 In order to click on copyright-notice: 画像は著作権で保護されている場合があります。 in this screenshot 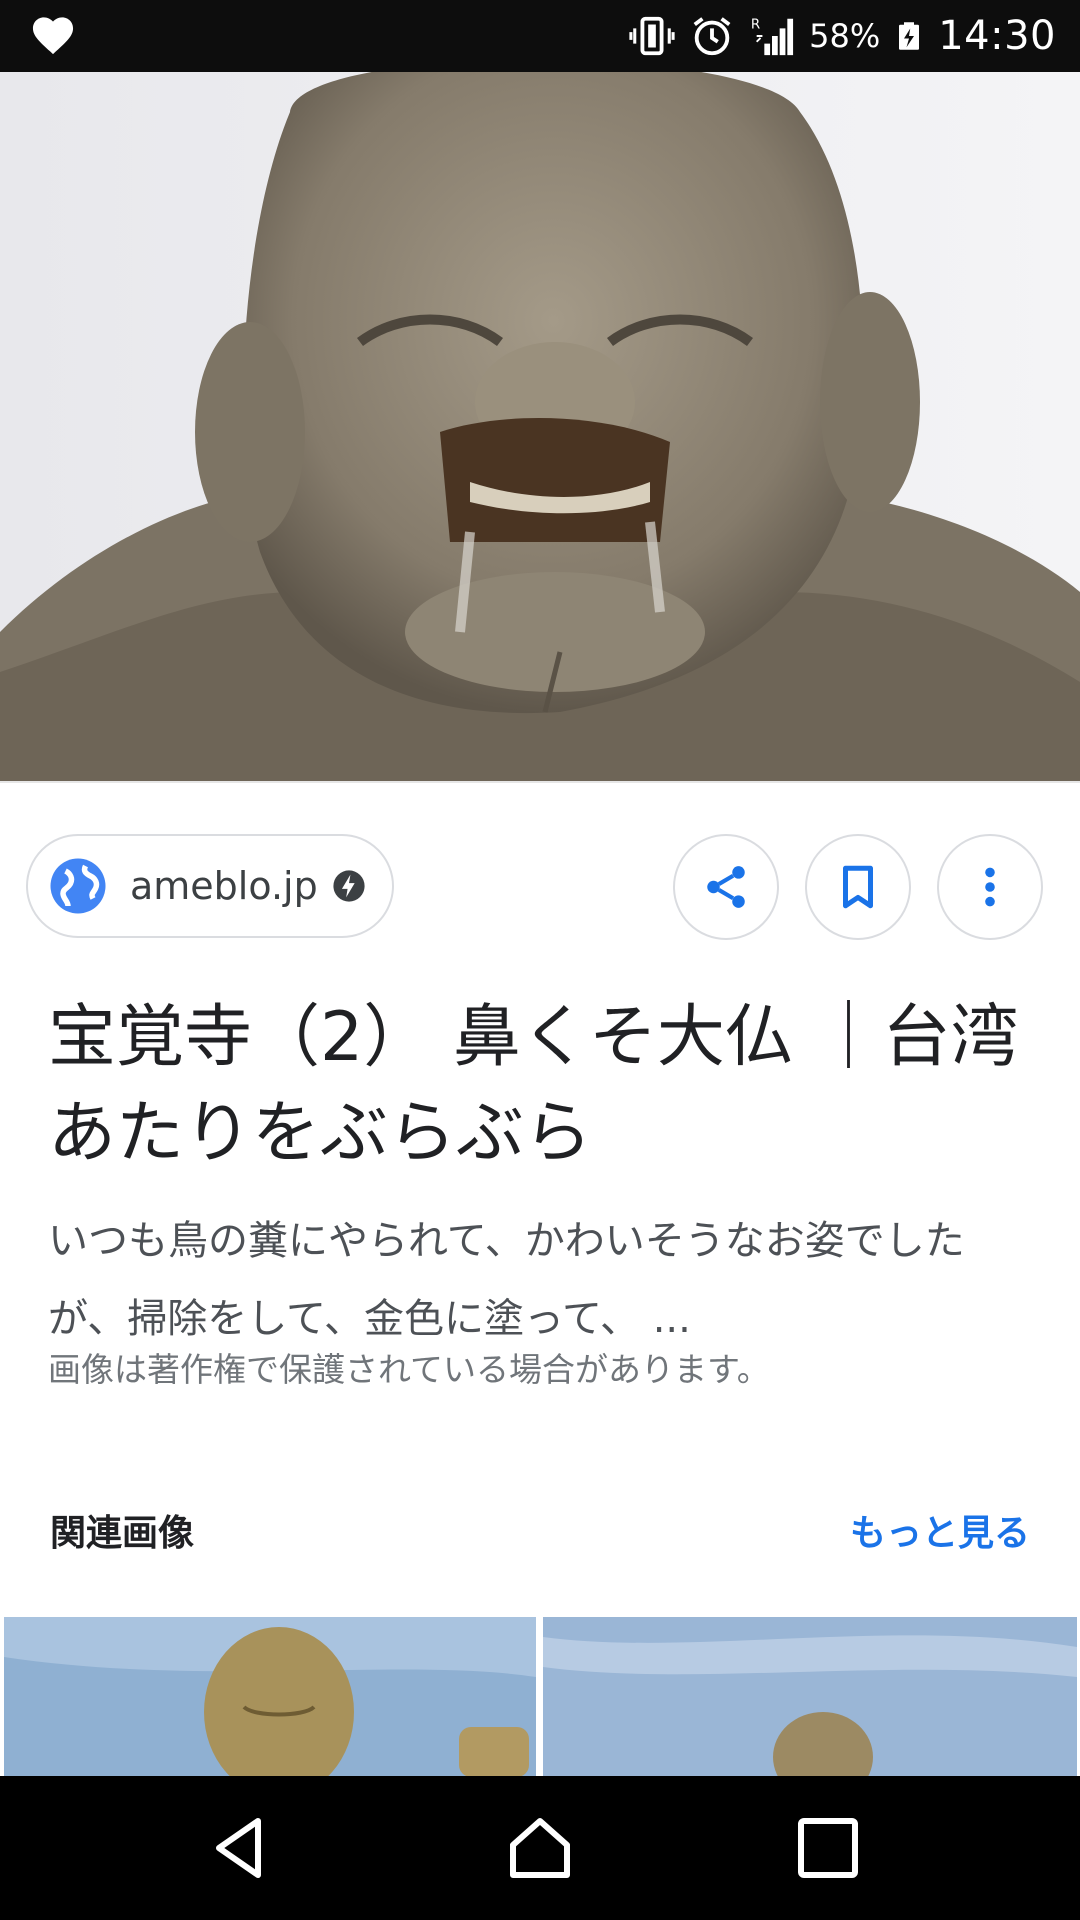, I will do `click(409, 1369)`.